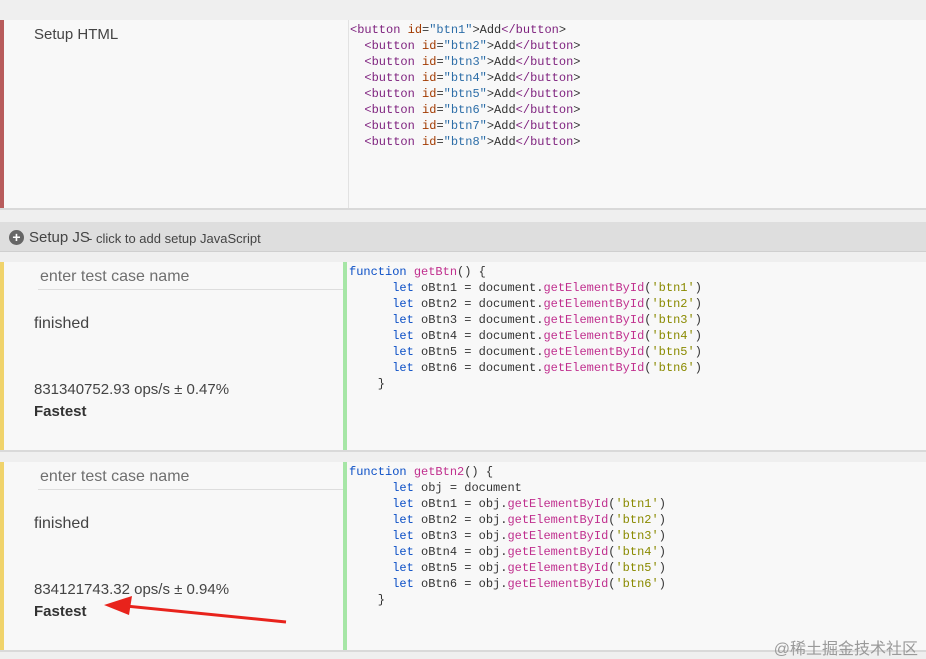  I want to click on watermark: @稀土掘金技术社区, so click(845, 649).